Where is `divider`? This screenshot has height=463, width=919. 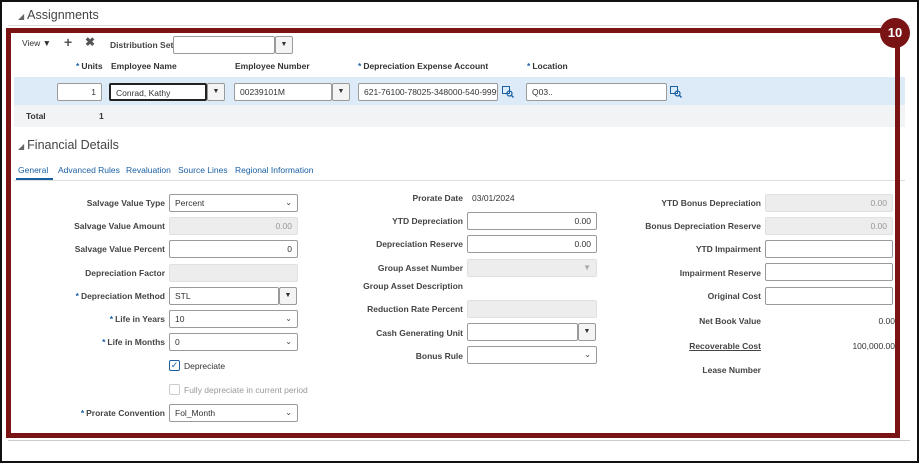 divider is located at coordinates (459, 25).